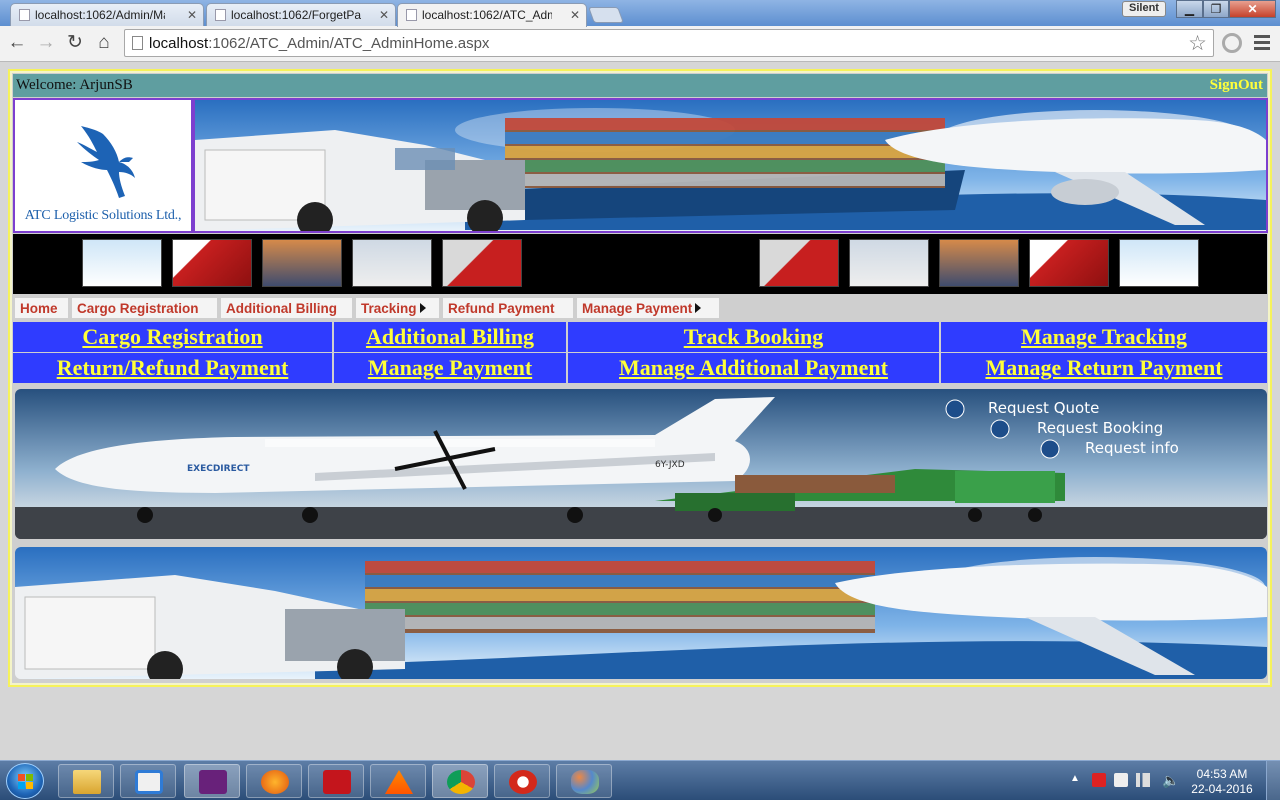 The height and width of the screenshot is (800, 1280). What do you see at coordinates (17, 44) in the screenshot?
I see `back-arrow-icon: ←` at bounding box center [17, 44].